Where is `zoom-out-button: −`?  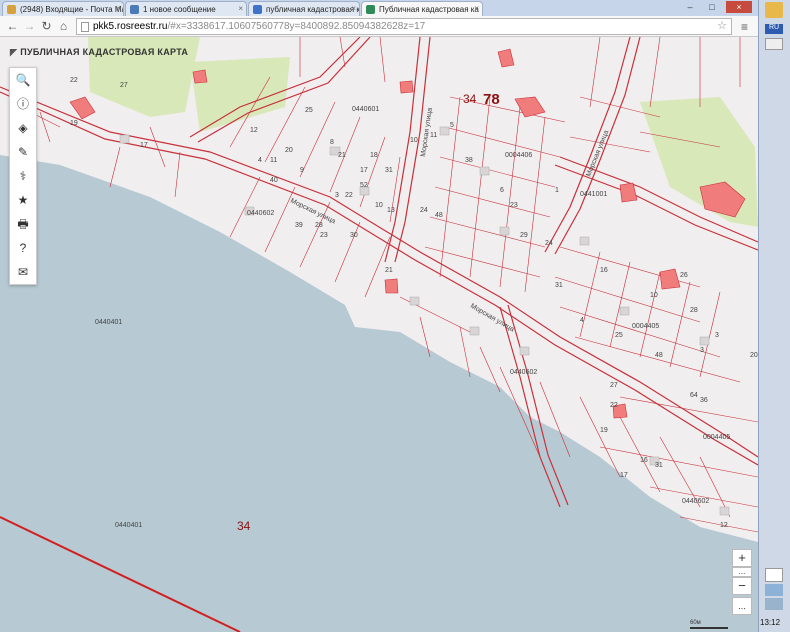 zoom-out-button: − is located at coordinates (742, 586).